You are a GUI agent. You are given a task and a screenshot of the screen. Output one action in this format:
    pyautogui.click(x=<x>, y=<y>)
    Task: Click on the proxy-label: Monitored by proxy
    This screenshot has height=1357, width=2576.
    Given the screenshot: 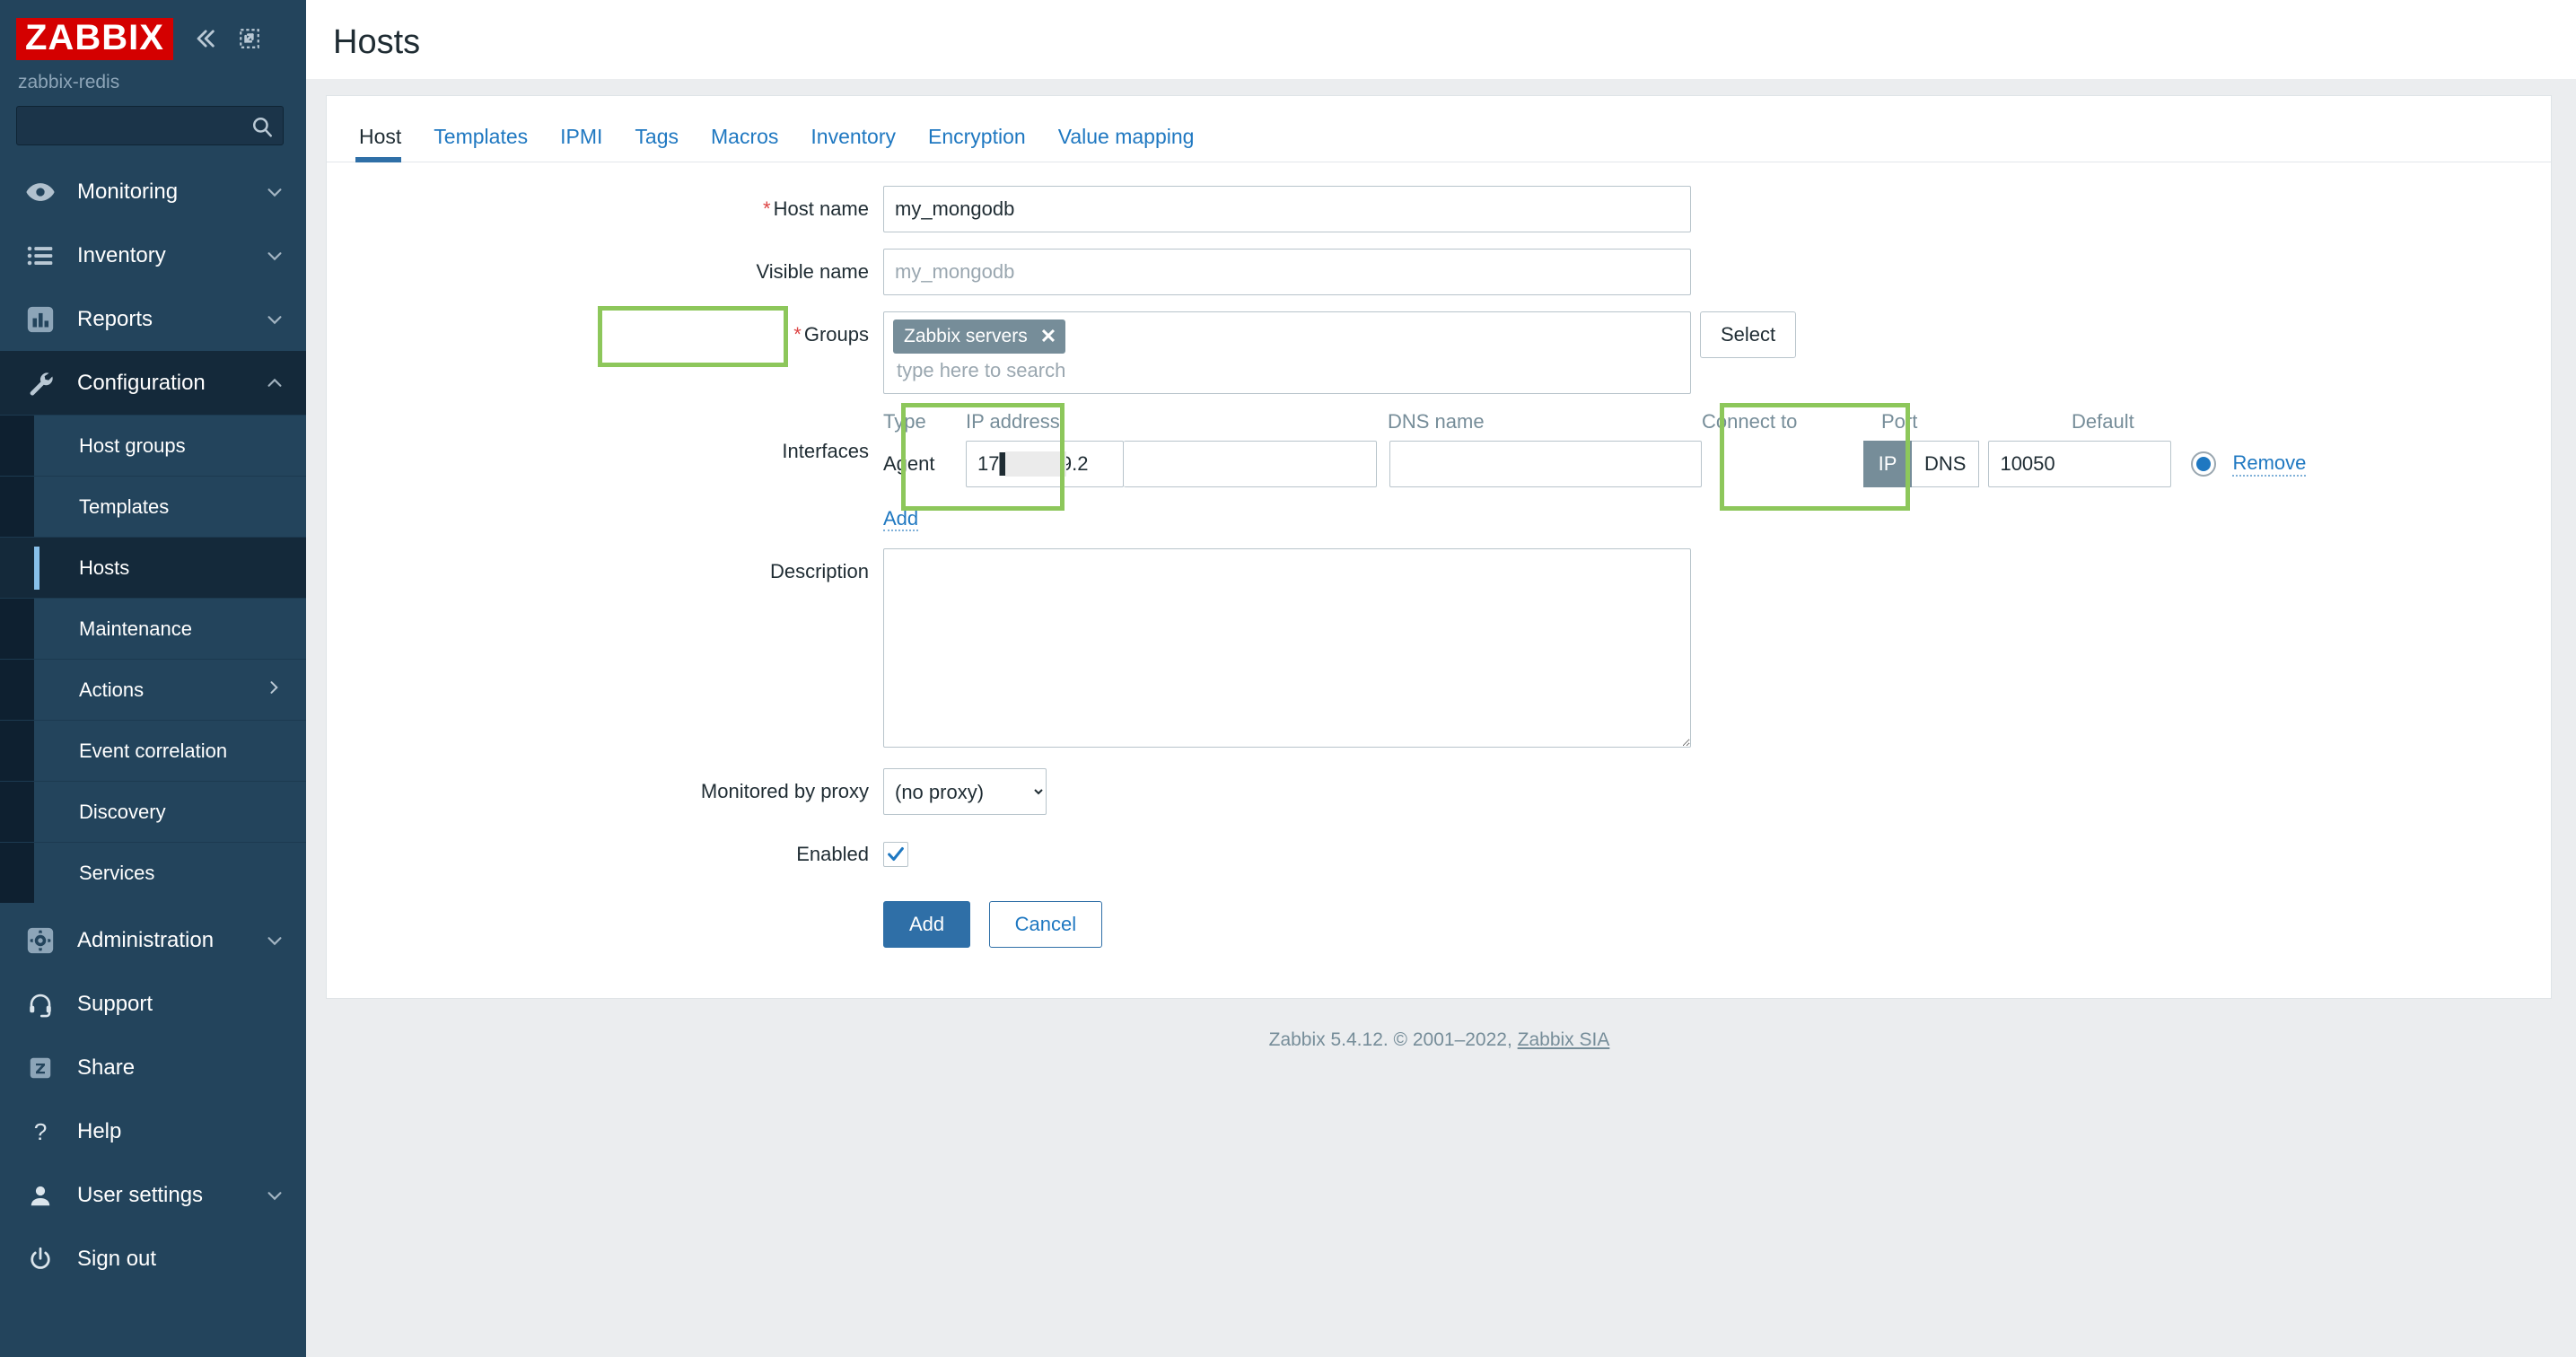 What is the action you would take?
    pyautogui.click(x=784, y=791)
    